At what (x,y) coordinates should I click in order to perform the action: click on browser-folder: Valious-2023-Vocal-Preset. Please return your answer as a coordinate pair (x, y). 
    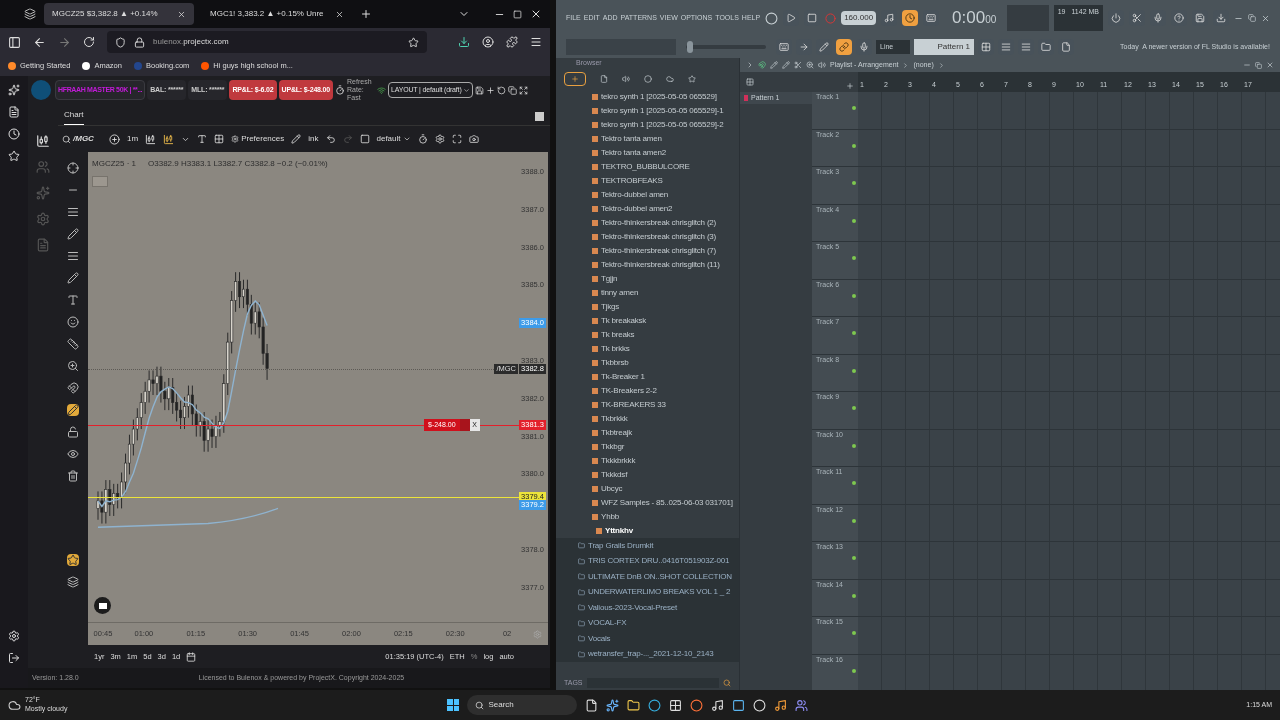
    Looking at the image, I should click on (647, 608).